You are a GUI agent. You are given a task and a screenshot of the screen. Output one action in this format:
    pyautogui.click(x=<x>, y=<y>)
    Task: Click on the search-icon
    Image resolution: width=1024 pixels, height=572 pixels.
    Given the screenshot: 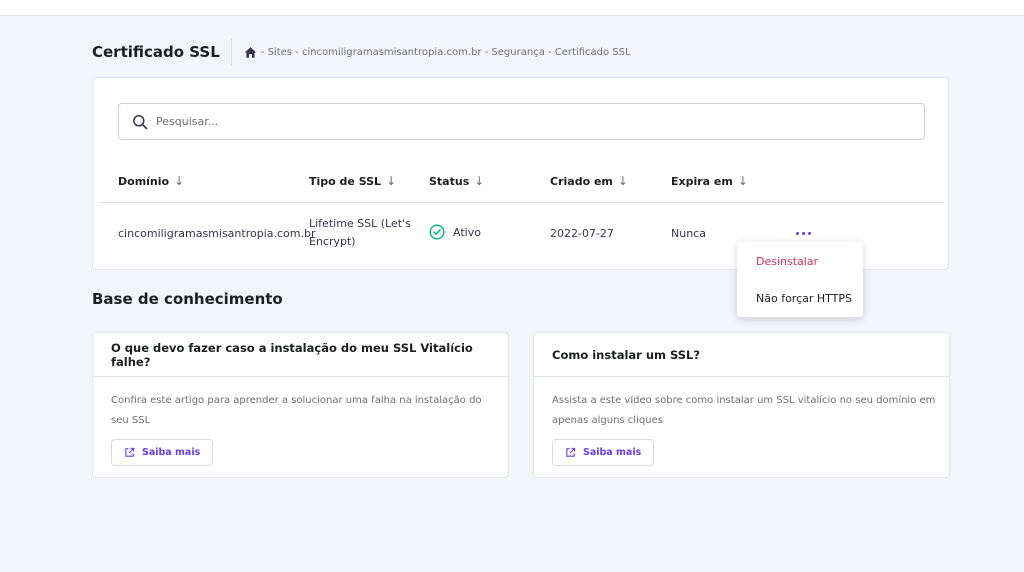 What is the action you would take?
    pyautogui.click(x=140, y=122)
    